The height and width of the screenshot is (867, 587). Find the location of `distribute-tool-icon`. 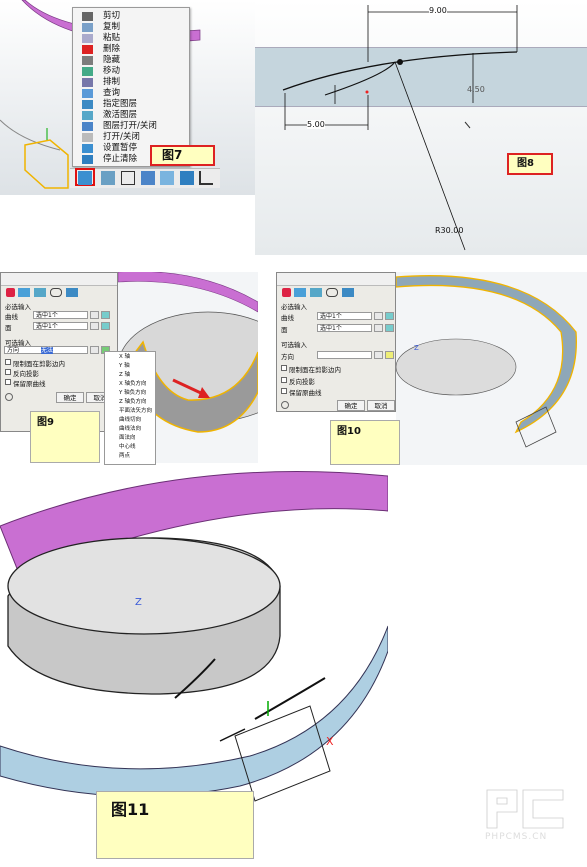

distribute-tool-icon is located at coordinates (167, 178).